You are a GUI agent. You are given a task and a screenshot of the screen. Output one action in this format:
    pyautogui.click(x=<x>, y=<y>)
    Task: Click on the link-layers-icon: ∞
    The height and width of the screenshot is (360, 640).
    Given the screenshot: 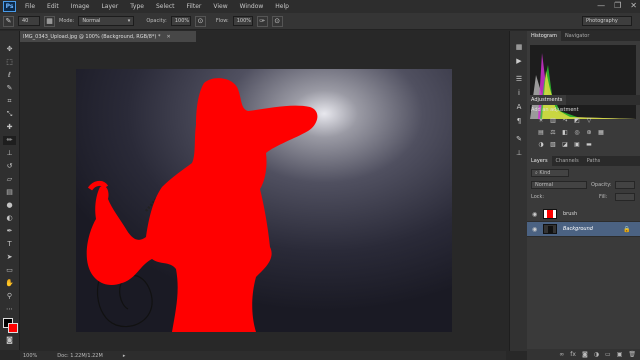 What is the action you would take?
    pyautogui.click(x=561, y=354)
    